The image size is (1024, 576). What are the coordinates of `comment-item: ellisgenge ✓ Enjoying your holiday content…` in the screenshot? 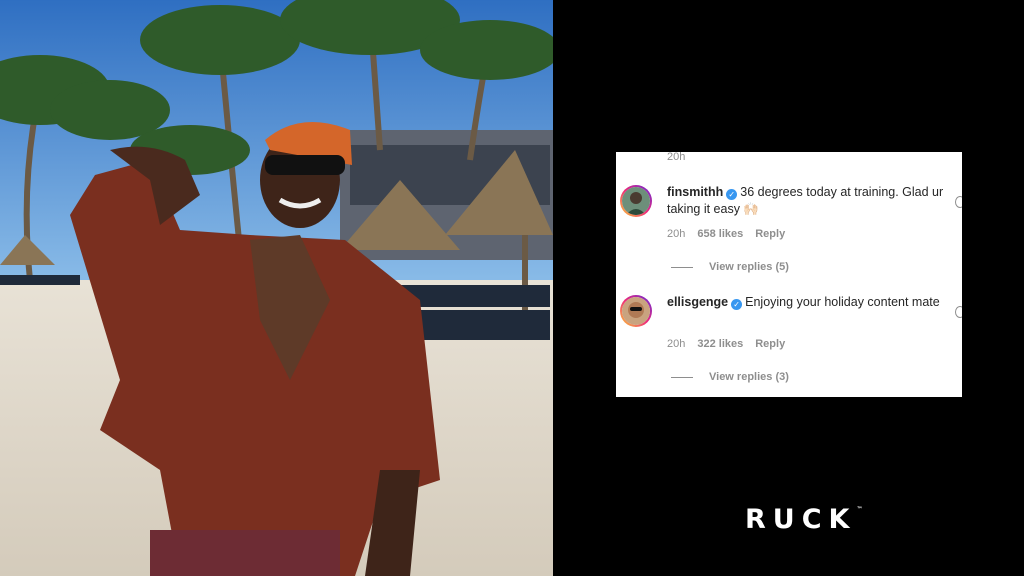 It's located at (789, 345).